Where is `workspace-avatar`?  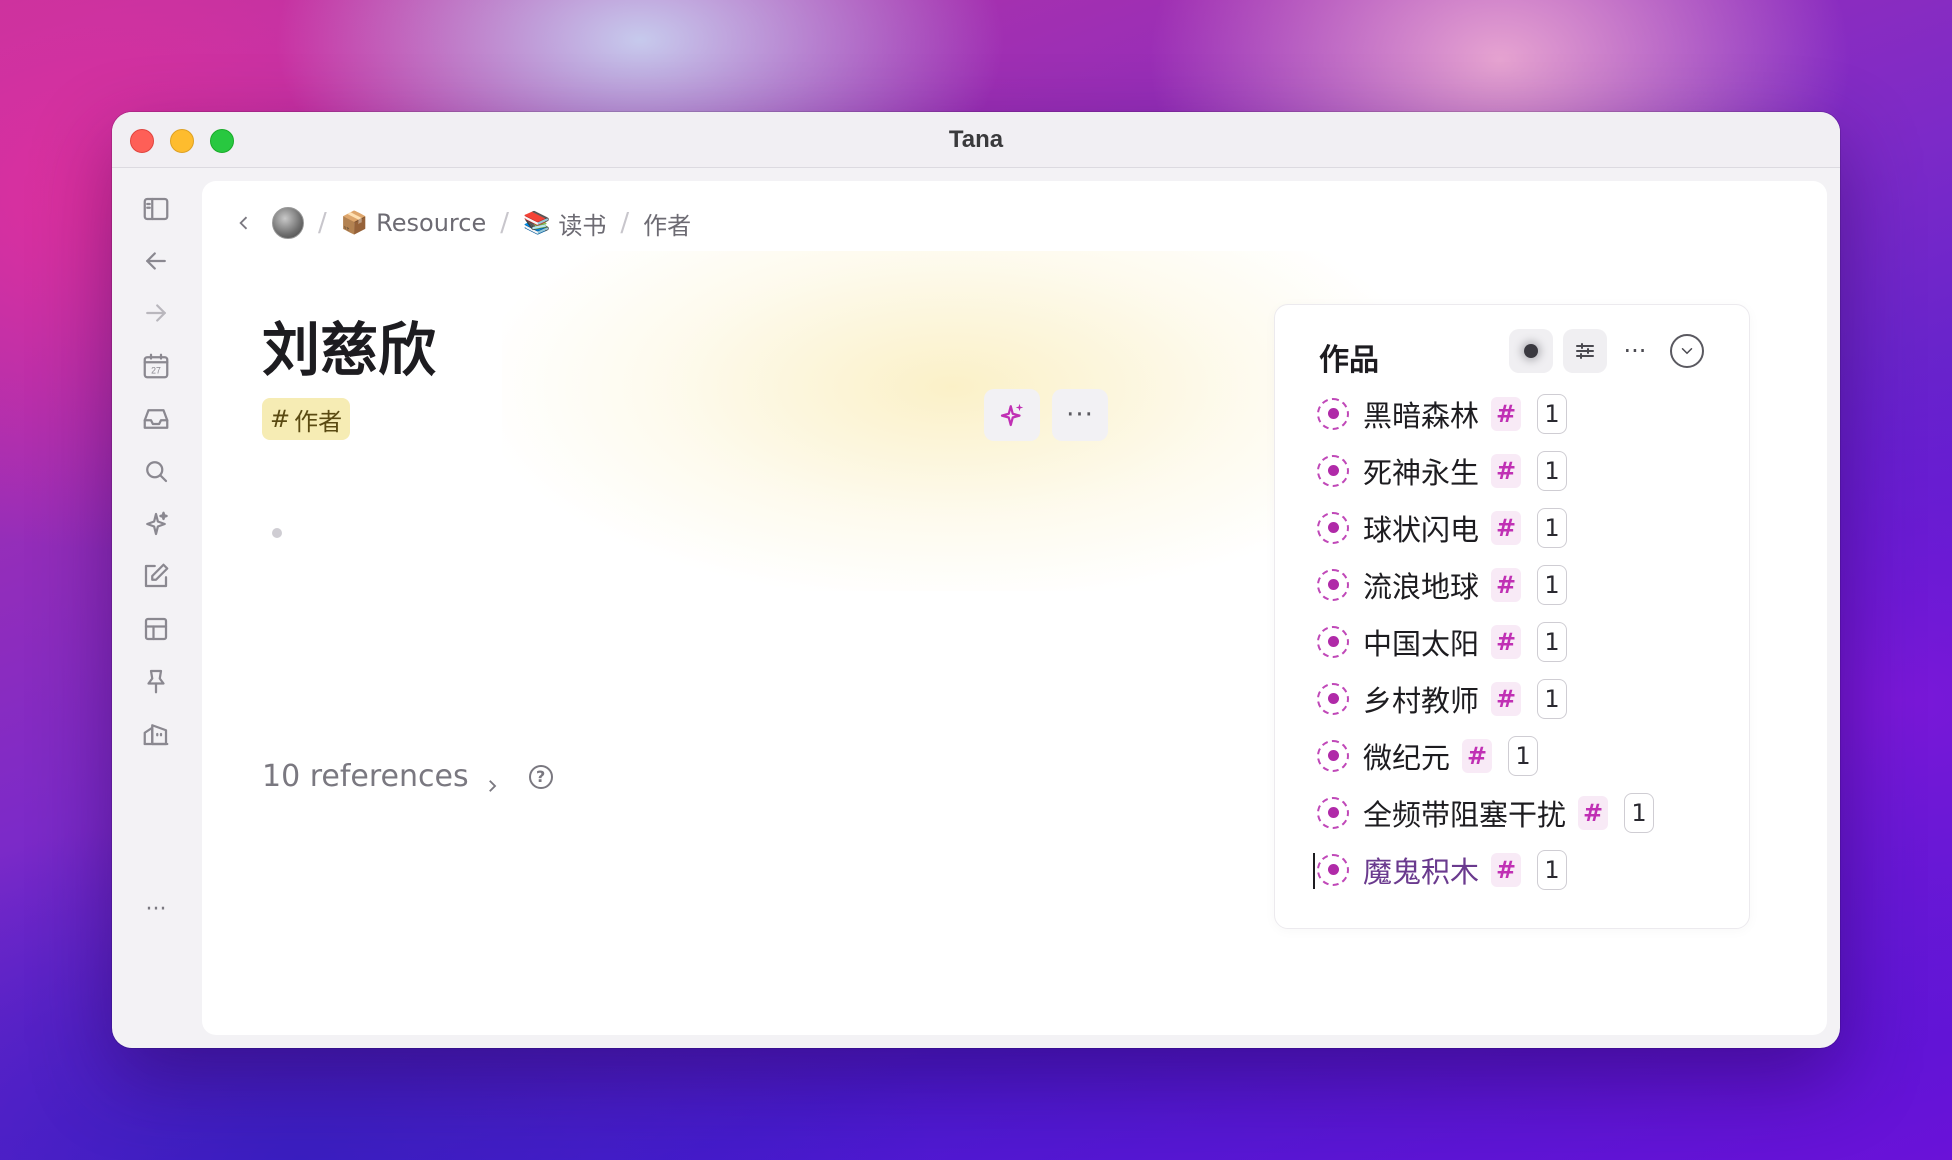 workspace-avatar is located at coordinates (288, 223).